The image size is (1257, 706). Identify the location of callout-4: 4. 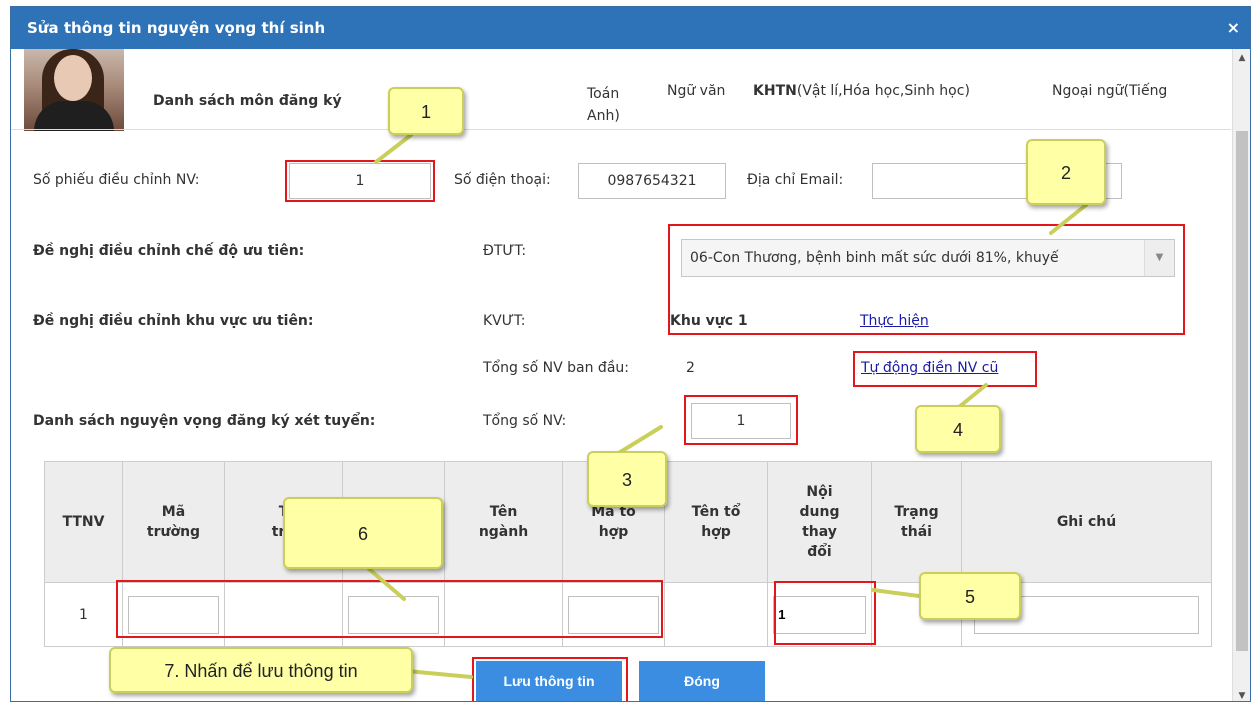
(958, 429).